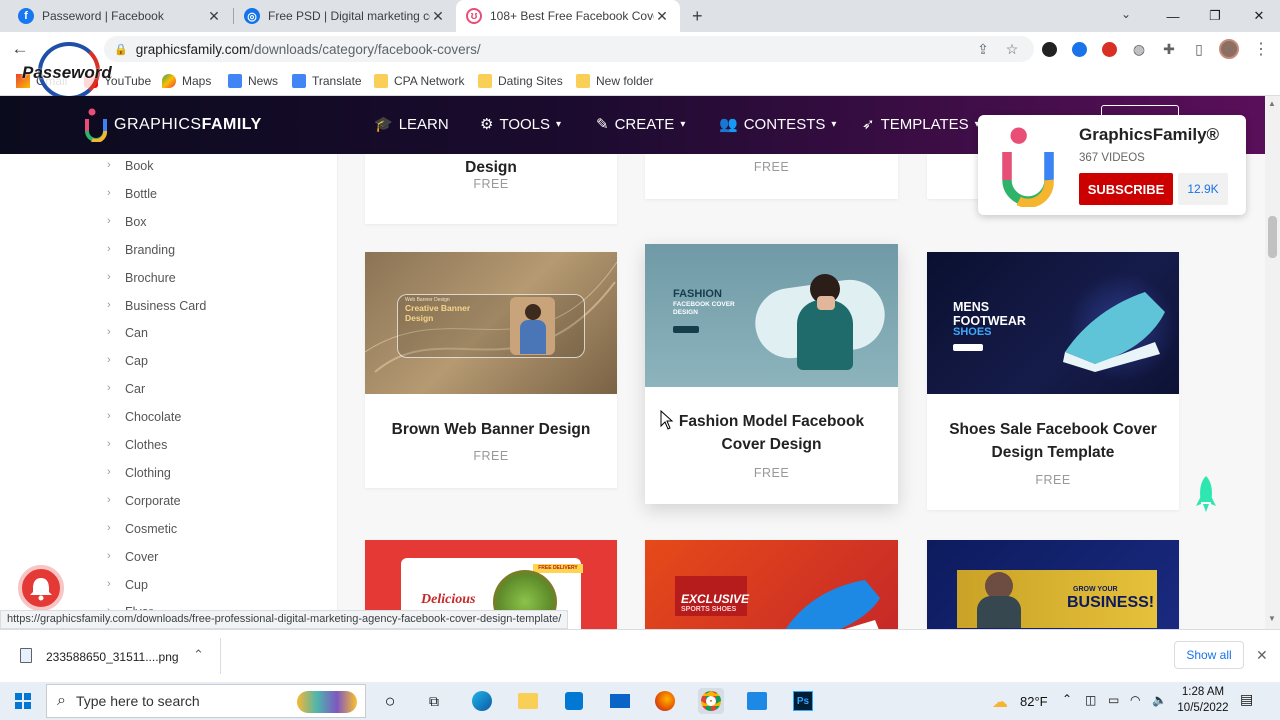  I want to click on bookmark-new-folder: New folder, so click(614, 81).